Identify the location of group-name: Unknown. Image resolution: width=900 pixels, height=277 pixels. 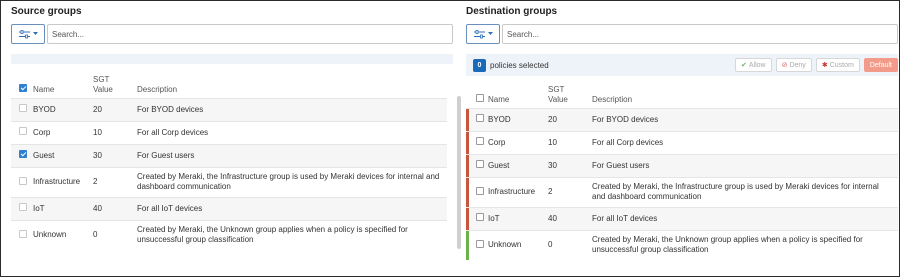
(518, 244).